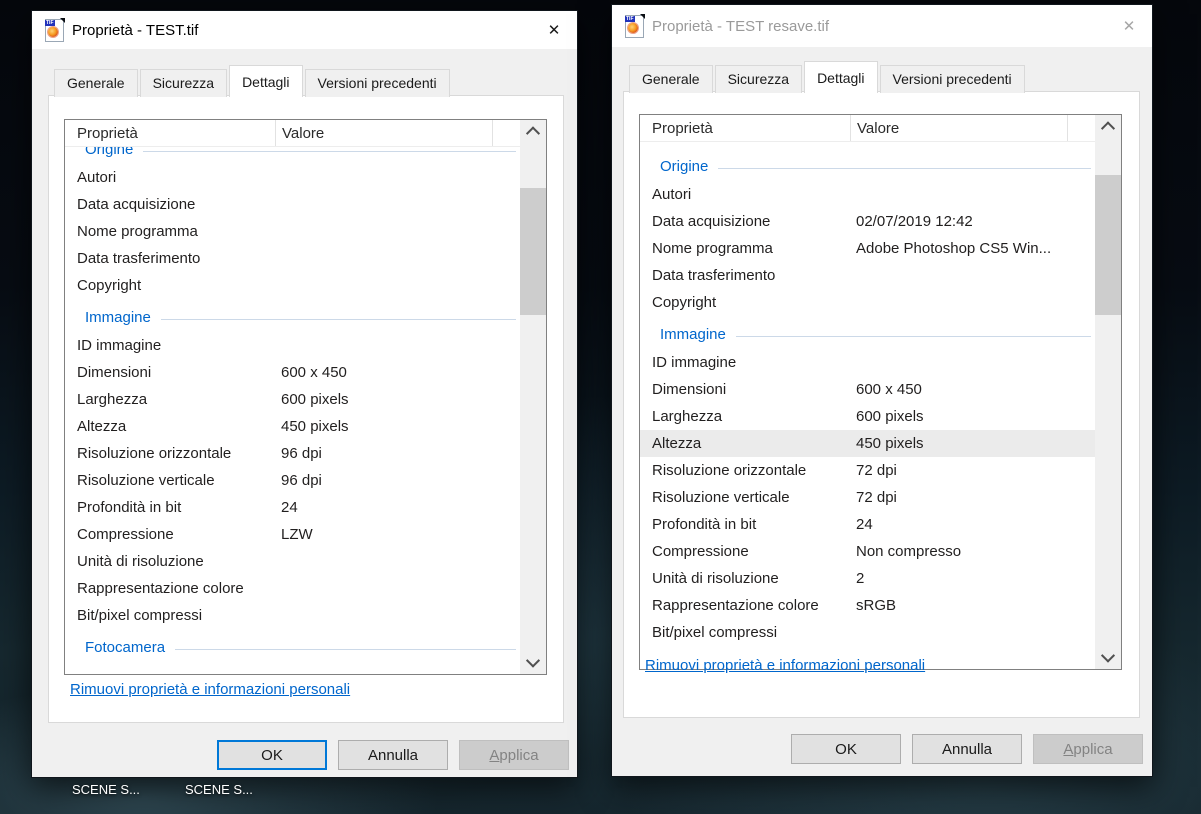 The image size is (1201, 814). What do you see at coordinates (292, 645) in the screenshot?
I see `section-row-fotocamera: Fotocamera` at bounding box center [292, 645].